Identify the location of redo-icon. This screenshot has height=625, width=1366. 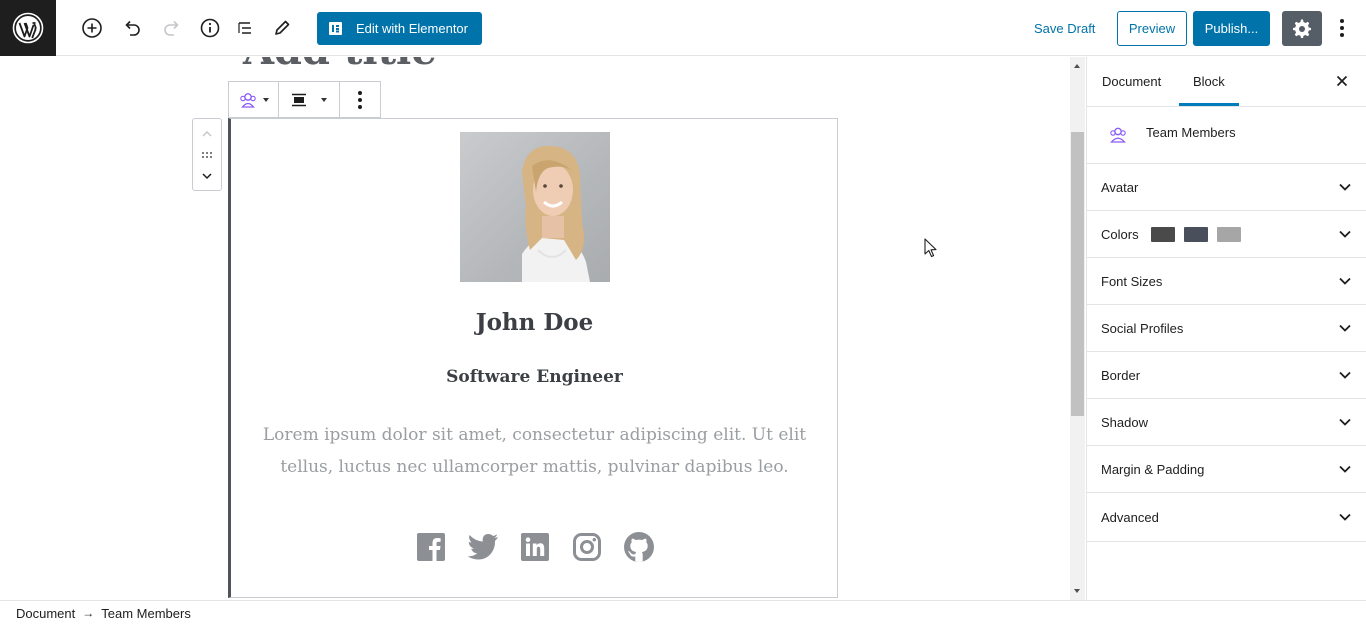
(171, 28).